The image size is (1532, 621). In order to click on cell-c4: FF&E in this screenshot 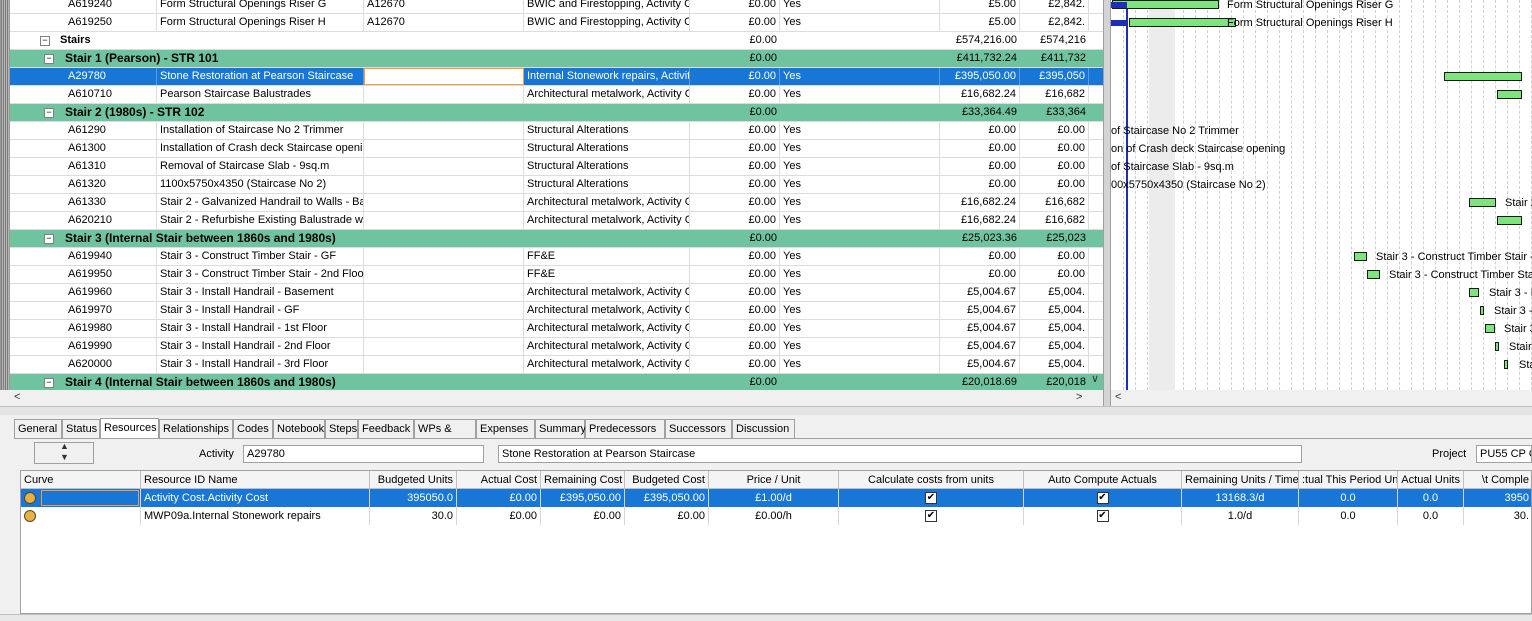, I will do `click(607, 256)`.